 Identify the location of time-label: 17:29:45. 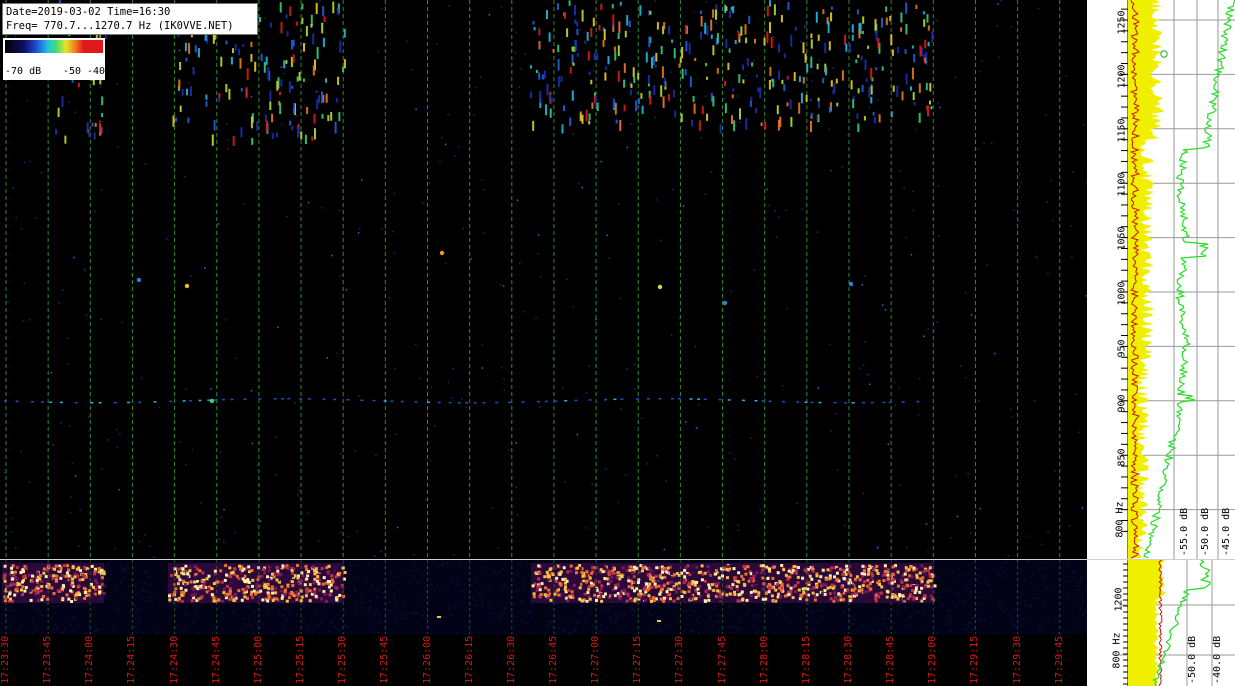
(1059, 659).